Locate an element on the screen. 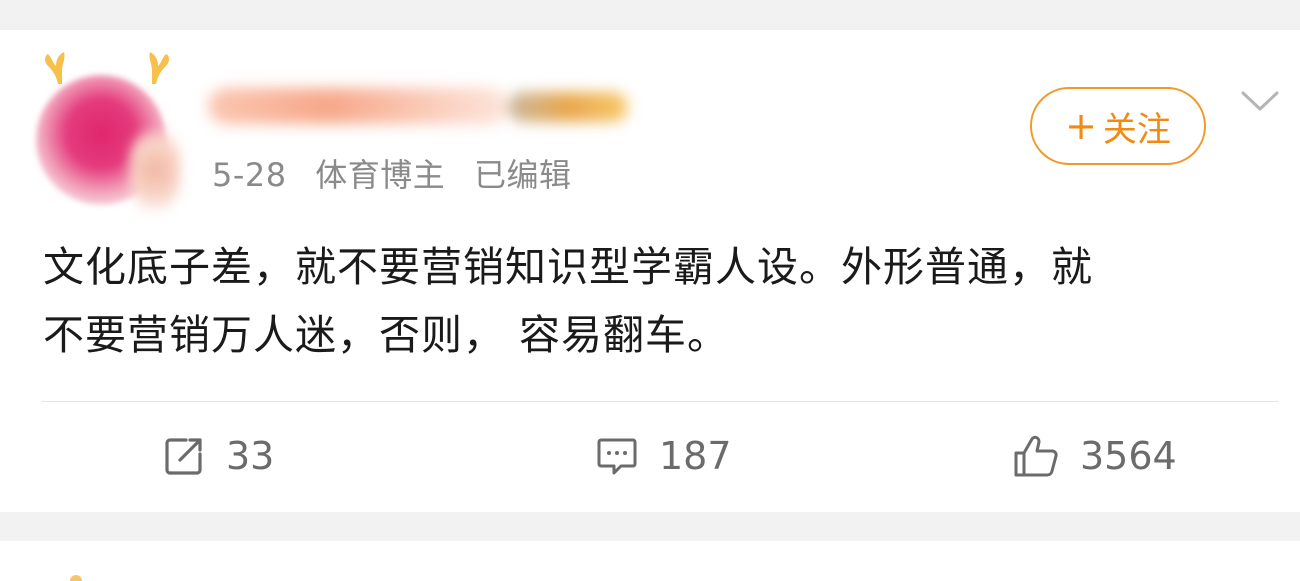  antler-right-icon is located at coordinates (159, 68).